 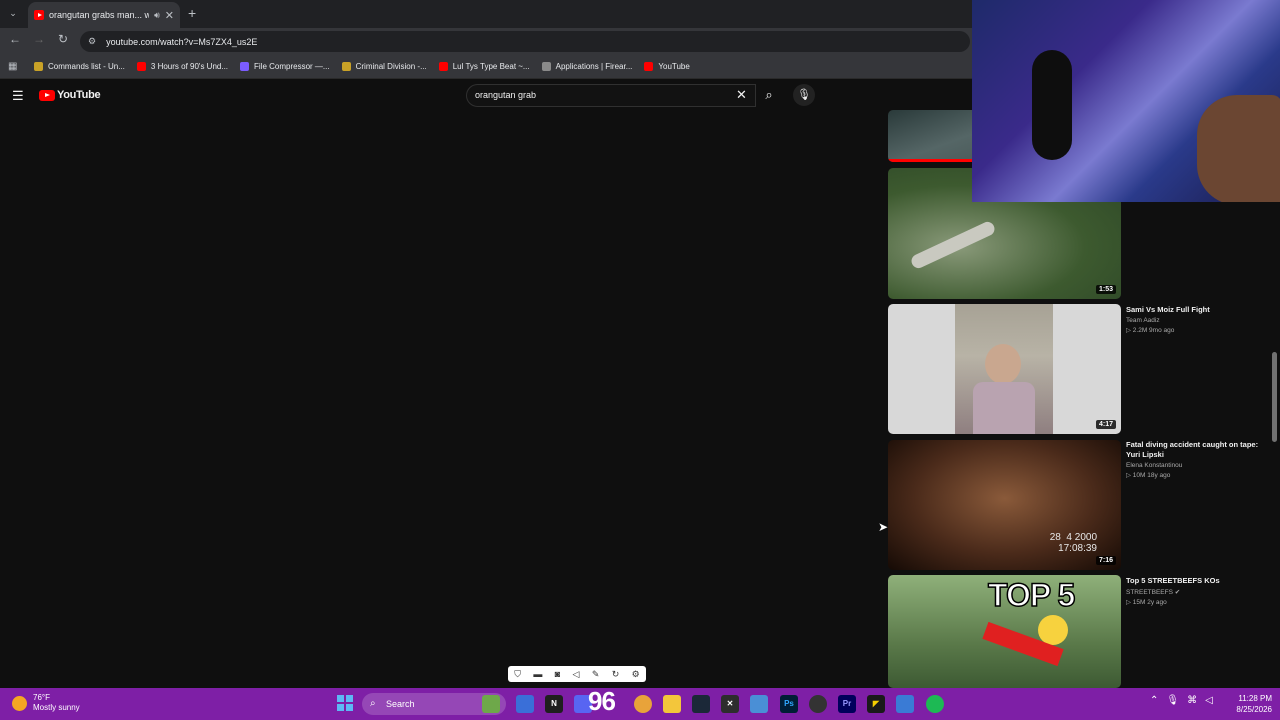 What do you see at coordinates (41, 697) in the screenshot?
I see `temperature: 76°F` at bounding box center [41, 697].